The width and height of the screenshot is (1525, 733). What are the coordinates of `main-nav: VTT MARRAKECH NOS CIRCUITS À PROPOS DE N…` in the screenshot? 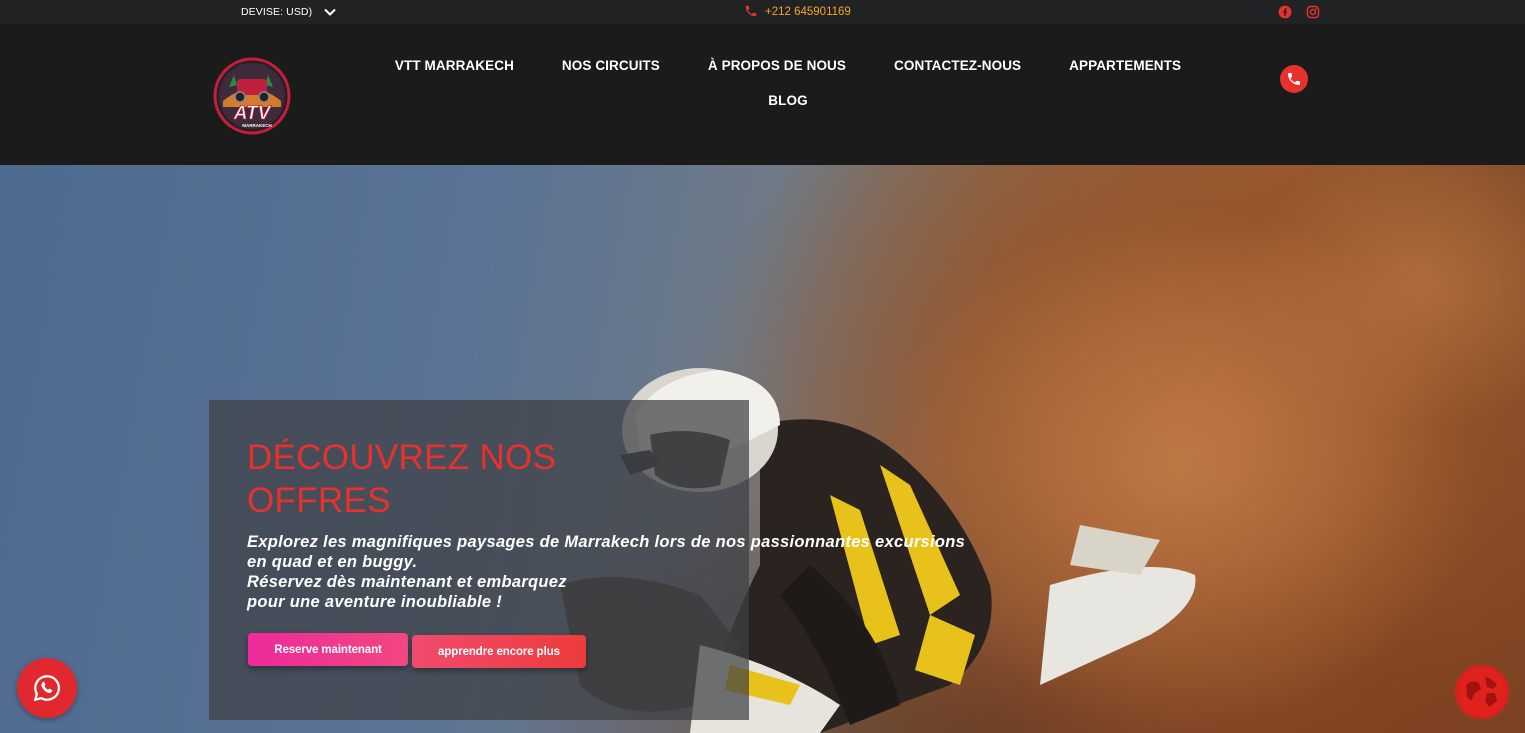 It's located at (788, 83).